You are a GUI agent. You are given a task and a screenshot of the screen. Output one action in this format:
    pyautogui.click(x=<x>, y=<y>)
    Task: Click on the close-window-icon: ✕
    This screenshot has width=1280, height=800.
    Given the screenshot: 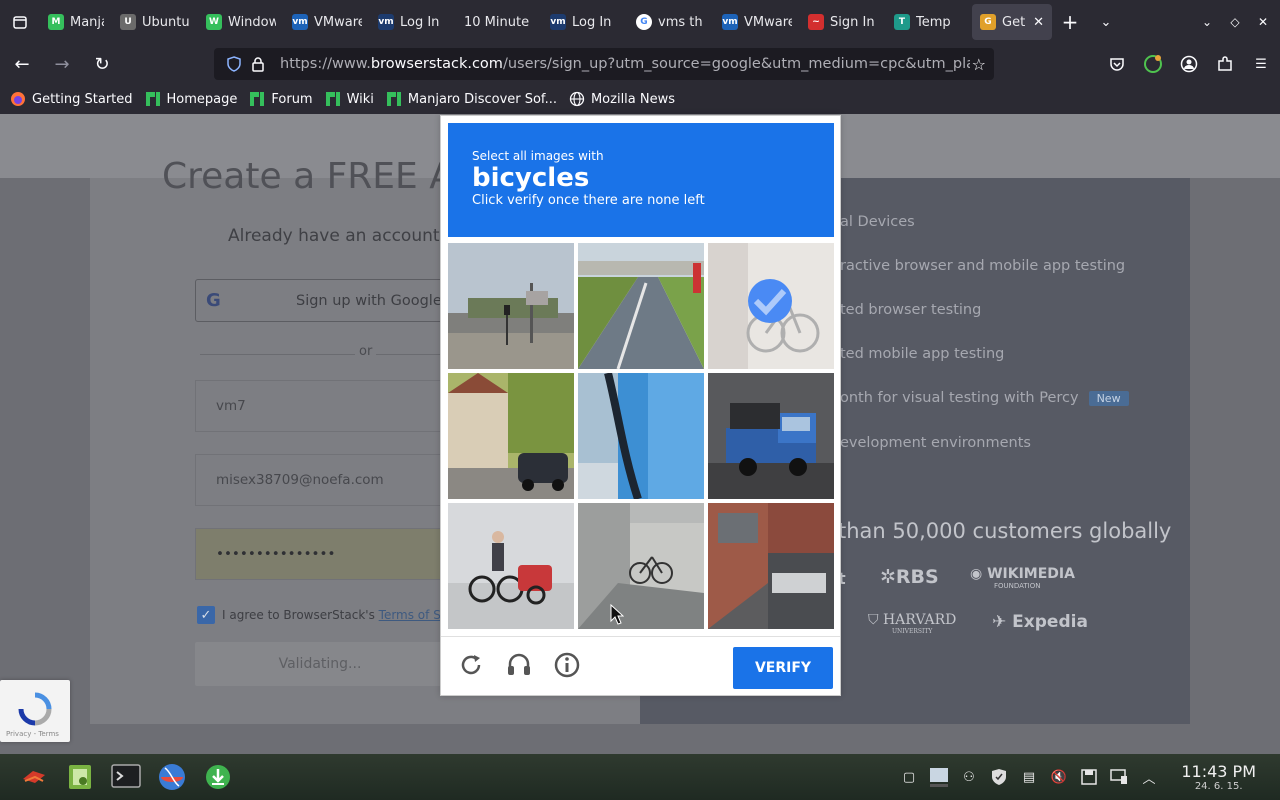 What is the action you would take?
    pyautogui.click(x=1263, y=22)
    